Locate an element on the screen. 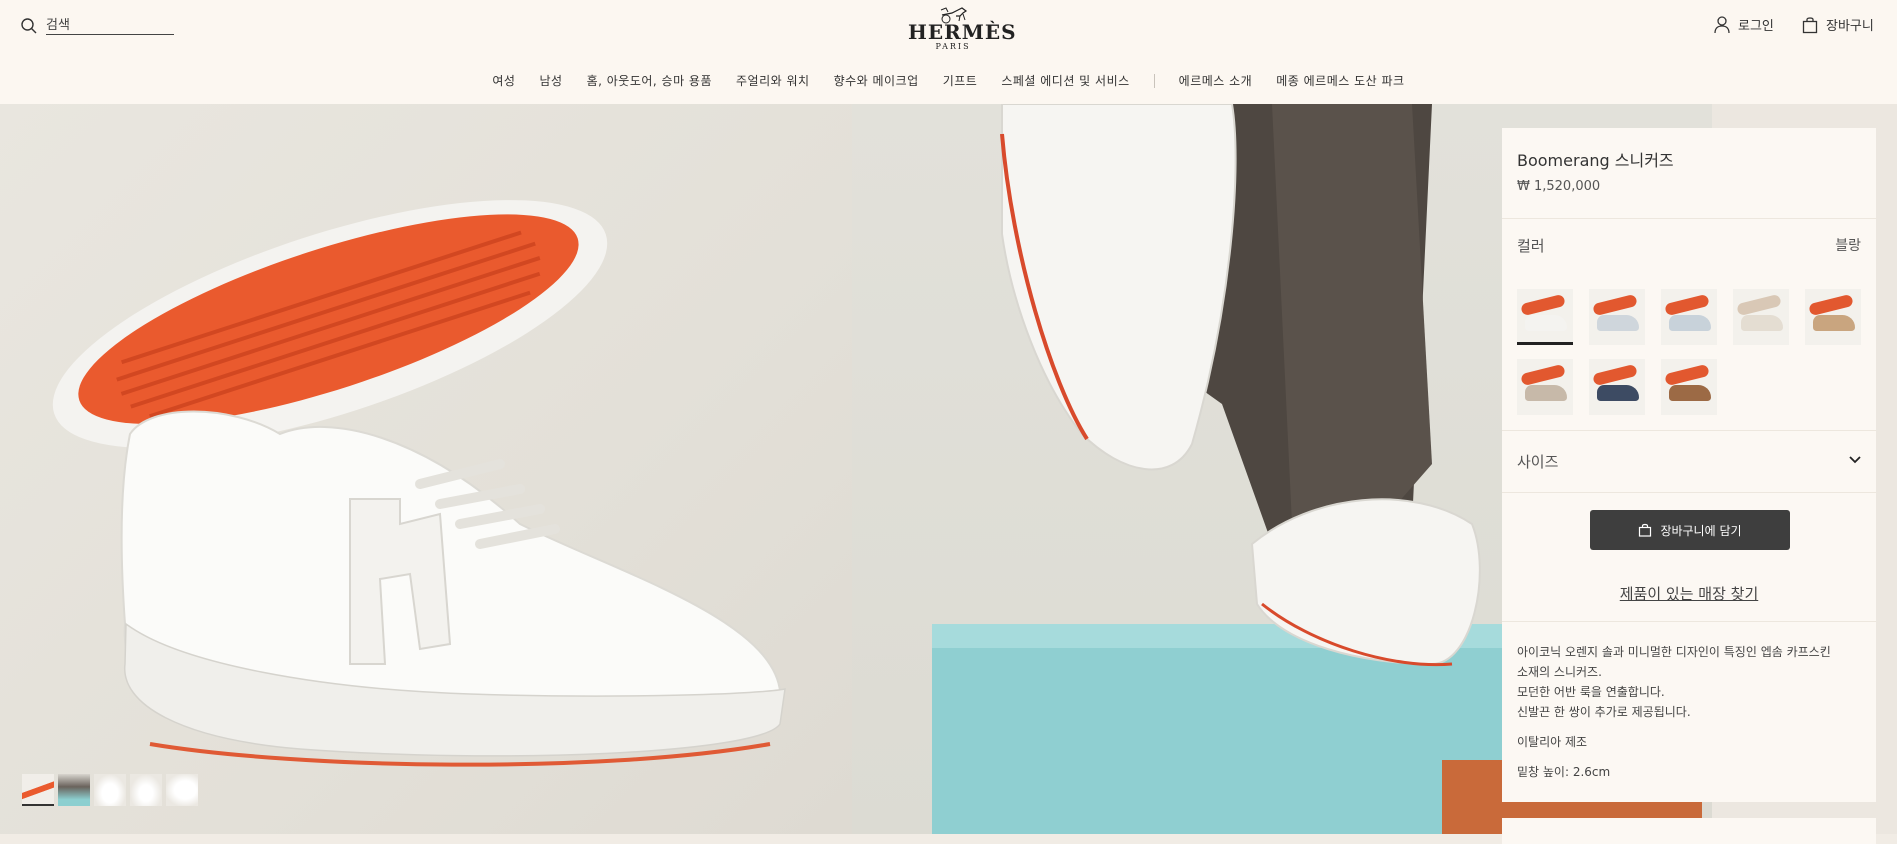  search-input is located at coordinates (110, 25).